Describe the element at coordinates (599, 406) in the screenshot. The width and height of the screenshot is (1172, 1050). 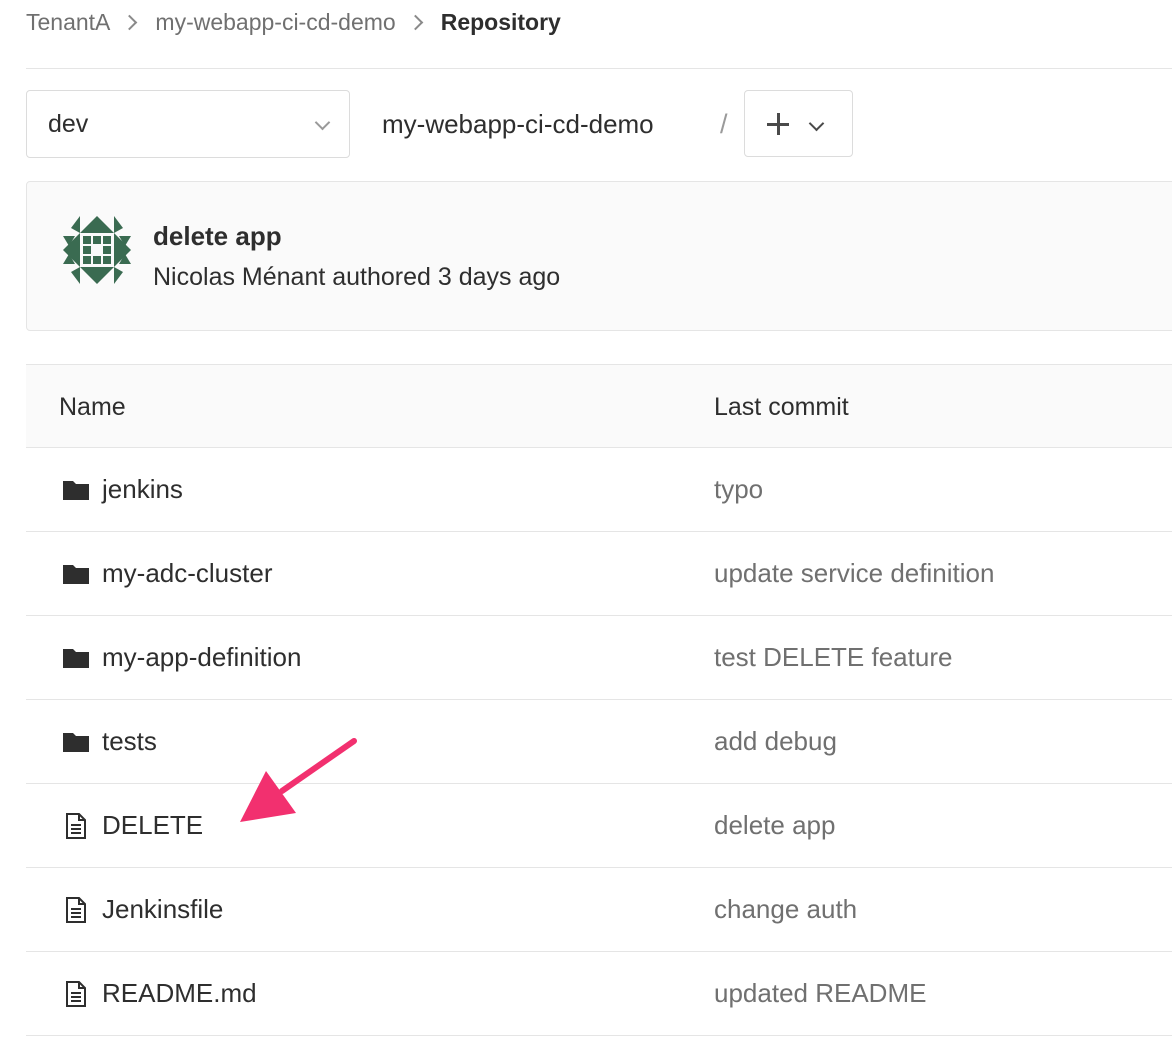
I see `table-header: Name Last commit` at that location.